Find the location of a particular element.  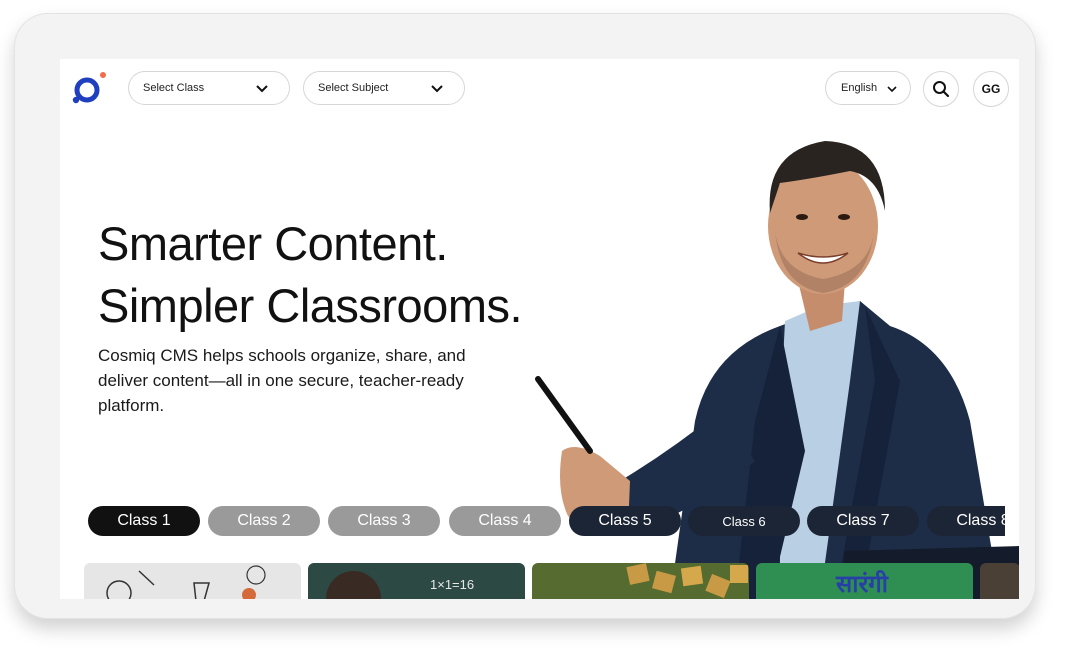

select-subject-dropdown: Select Subject is located at coordinates (384, 88).